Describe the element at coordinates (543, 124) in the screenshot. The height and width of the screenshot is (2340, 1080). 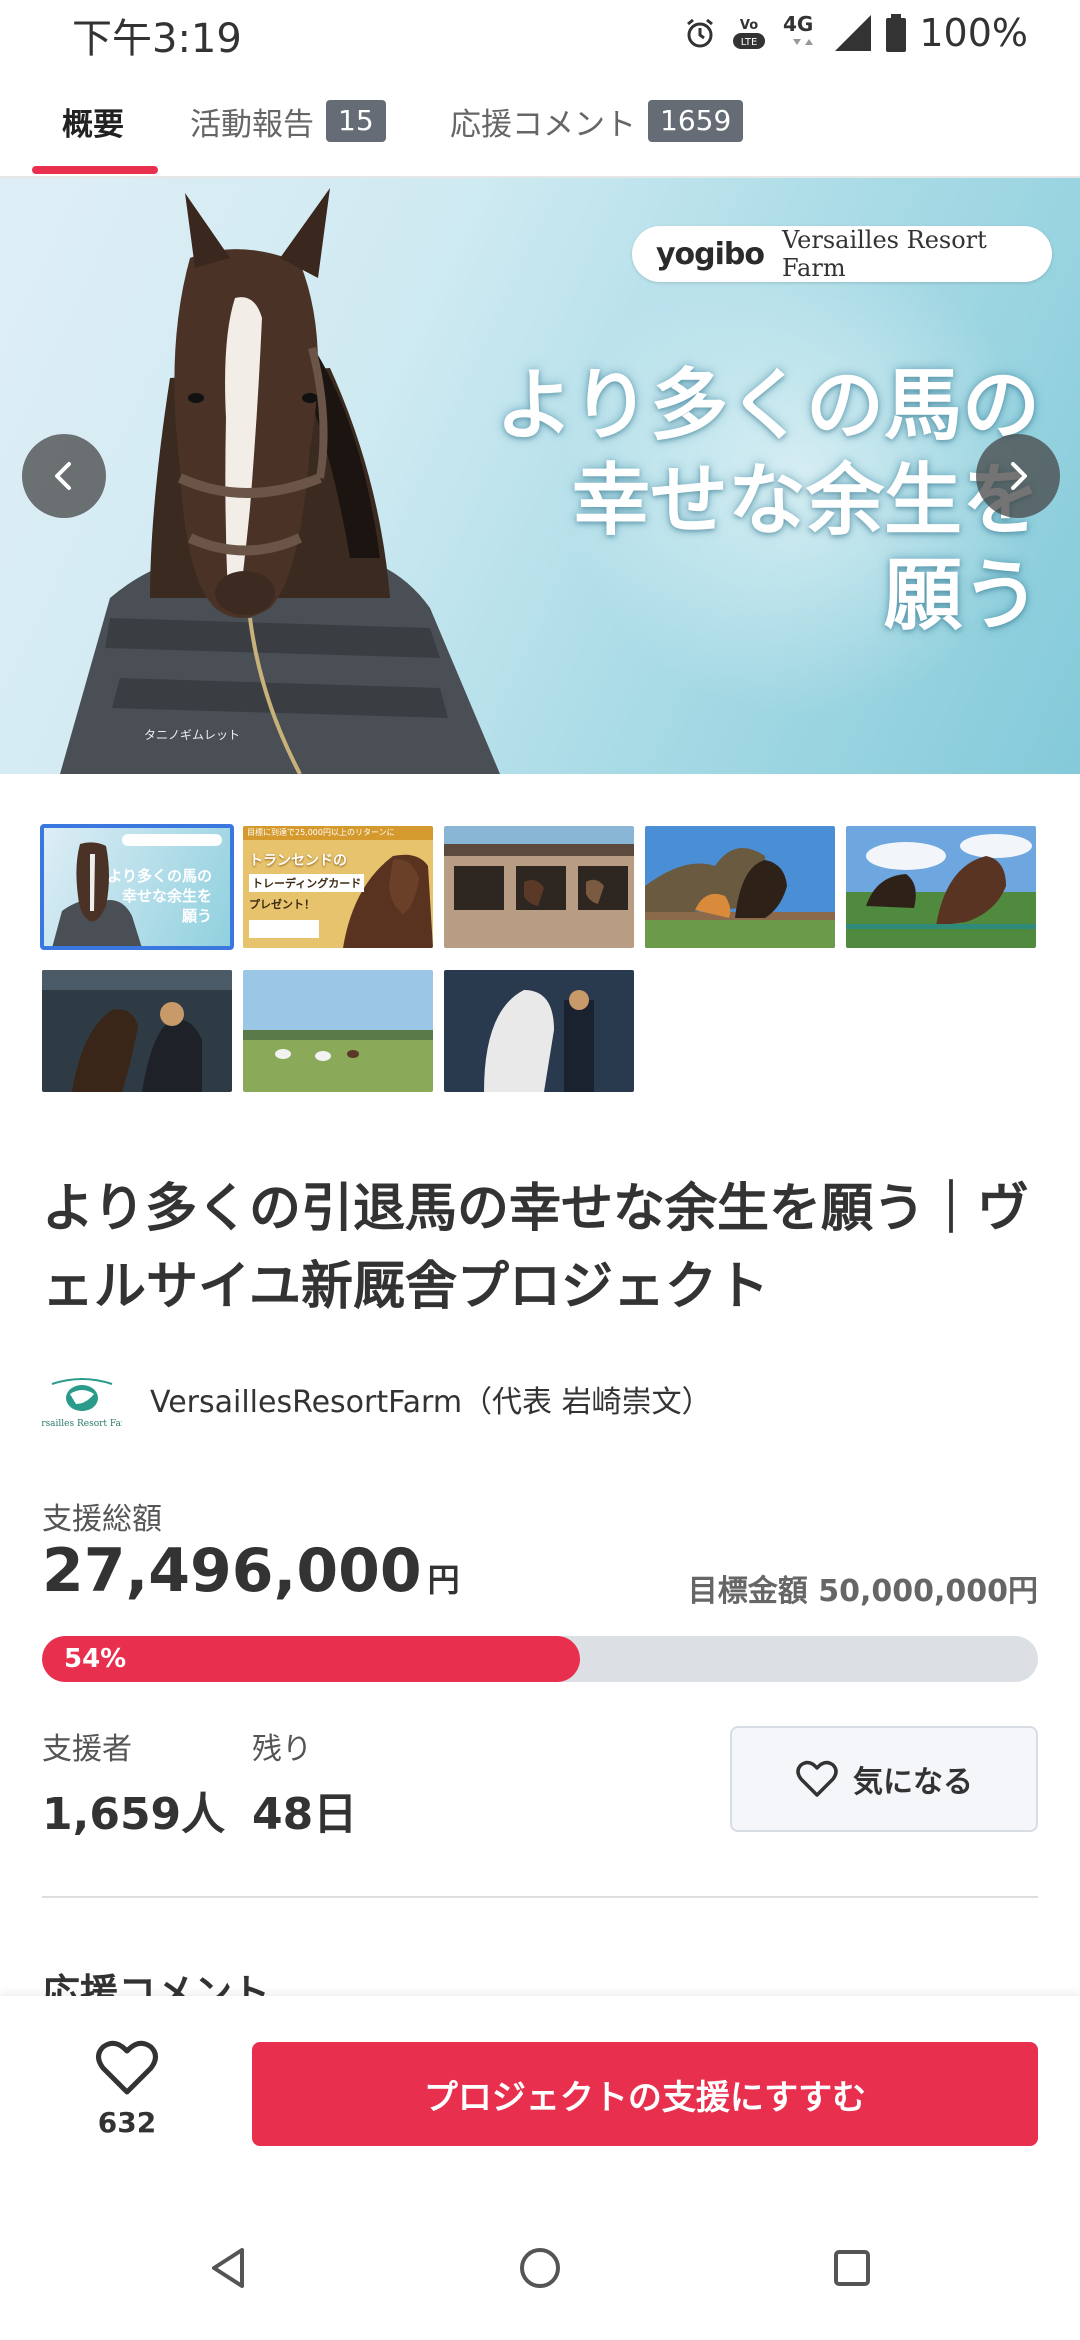
I see `tab-support-comments-label: 応援コメント` at that location.